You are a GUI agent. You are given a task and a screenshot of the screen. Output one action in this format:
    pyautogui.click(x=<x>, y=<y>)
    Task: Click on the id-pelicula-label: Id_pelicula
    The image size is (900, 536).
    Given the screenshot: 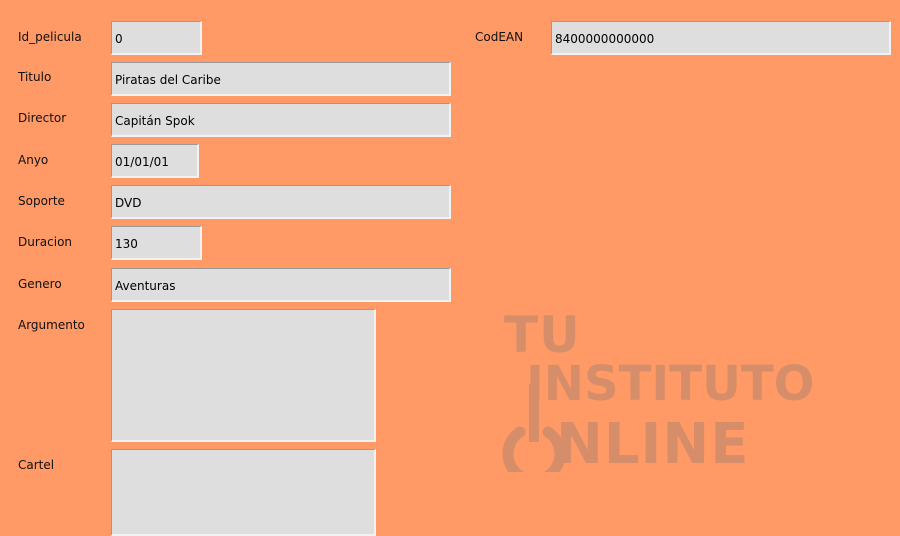 What is the action you would take?
    pyautogui.click(x=50, y=37)
    